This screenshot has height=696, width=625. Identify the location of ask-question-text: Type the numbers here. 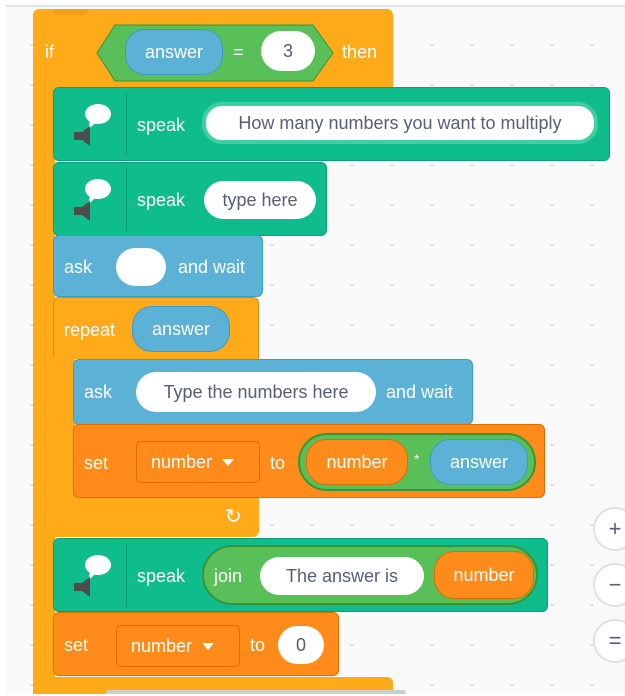
(256, 391).